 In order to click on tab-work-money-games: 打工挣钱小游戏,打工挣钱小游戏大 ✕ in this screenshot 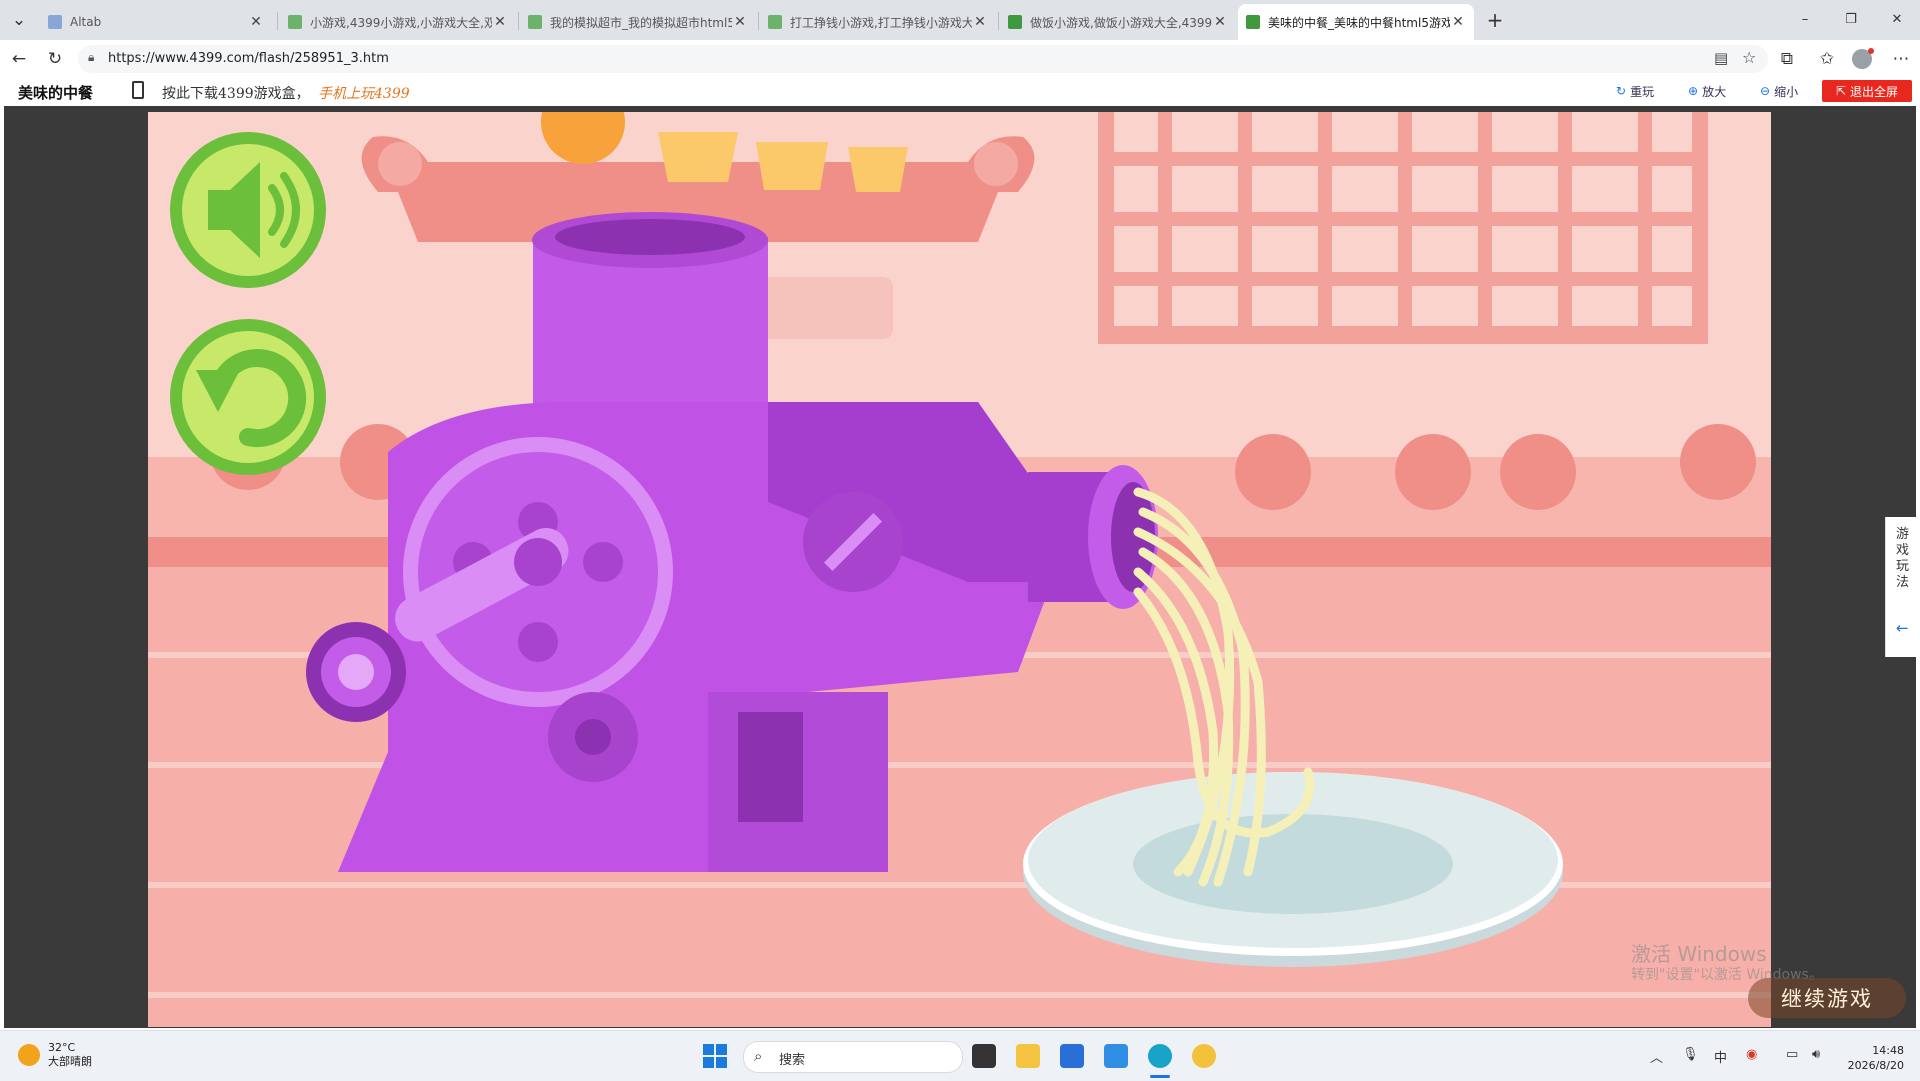, I will do `click(878, 22)`.